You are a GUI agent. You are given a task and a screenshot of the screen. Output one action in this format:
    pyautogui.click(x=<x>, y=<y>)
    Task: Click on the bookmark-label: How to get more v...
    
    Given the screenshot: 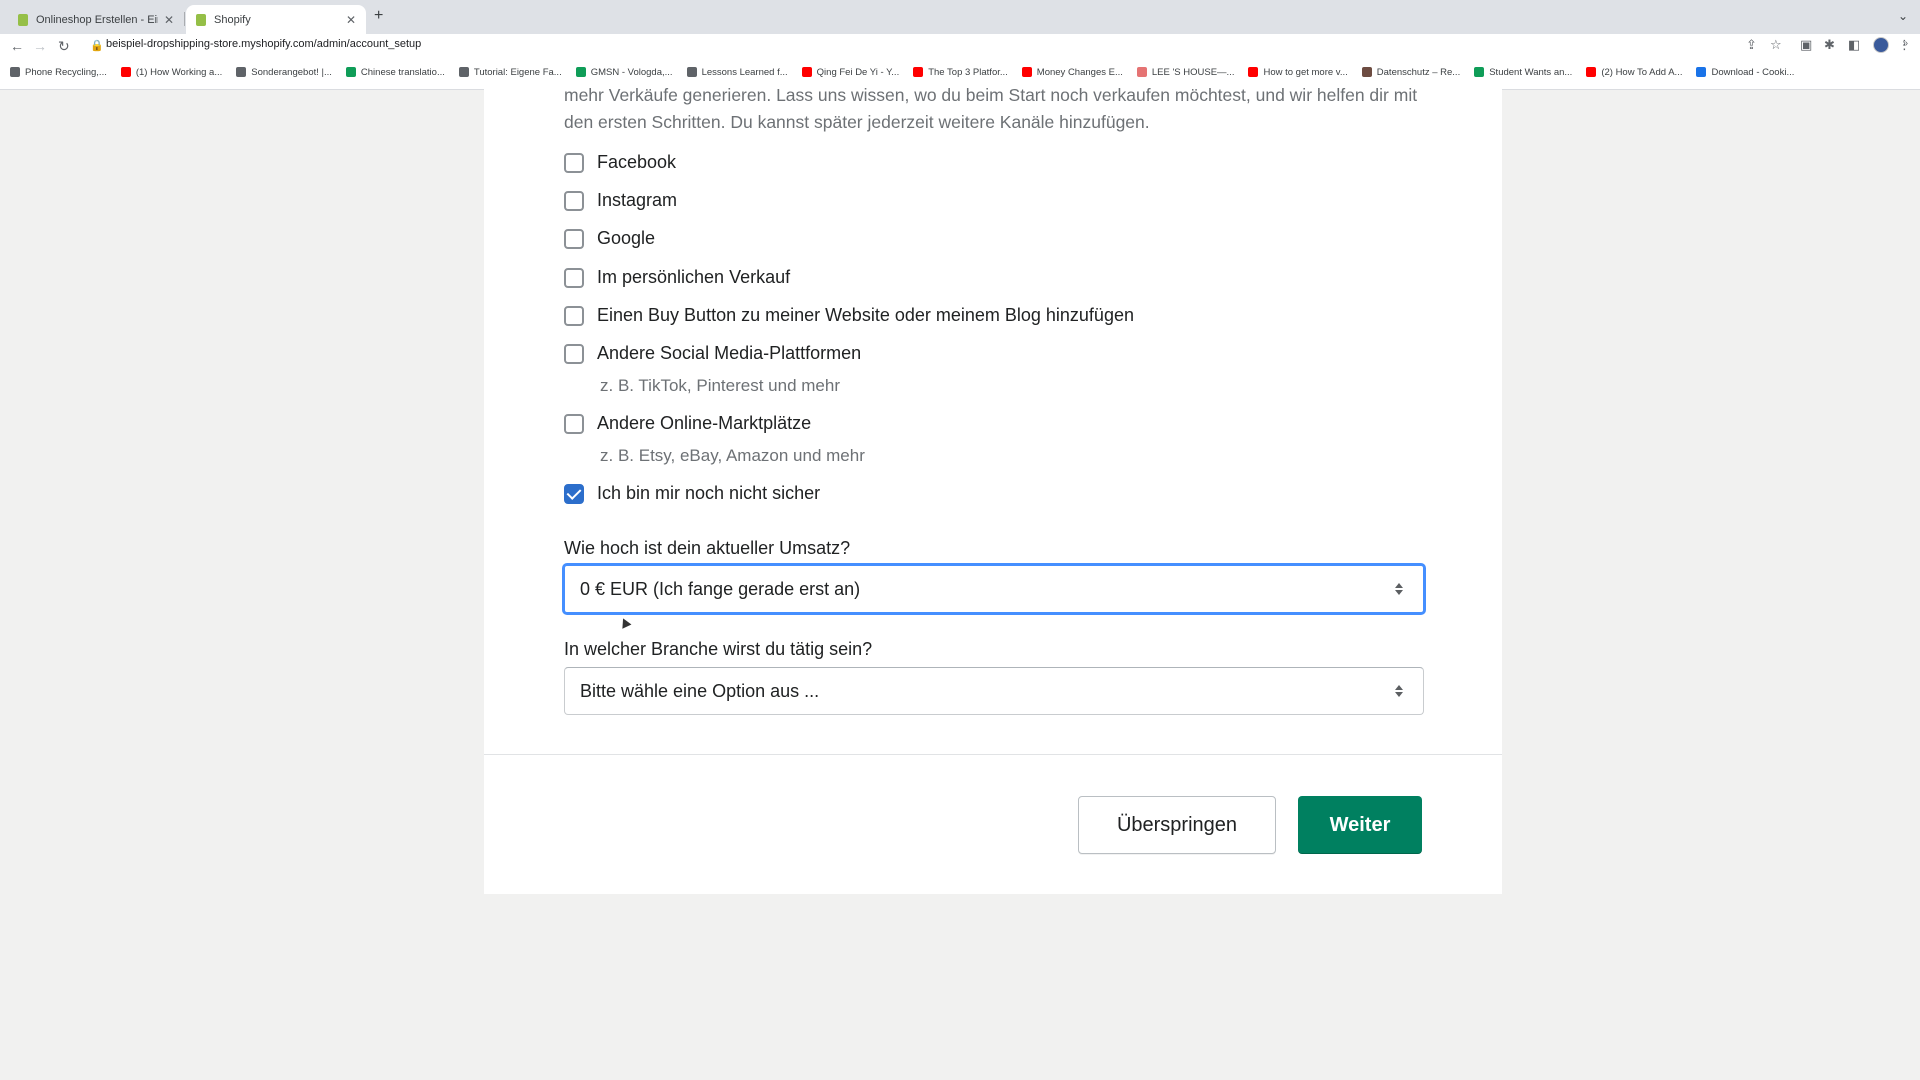 What is the action you would take?
    pyautogui.click(x=1305, y=72)
    